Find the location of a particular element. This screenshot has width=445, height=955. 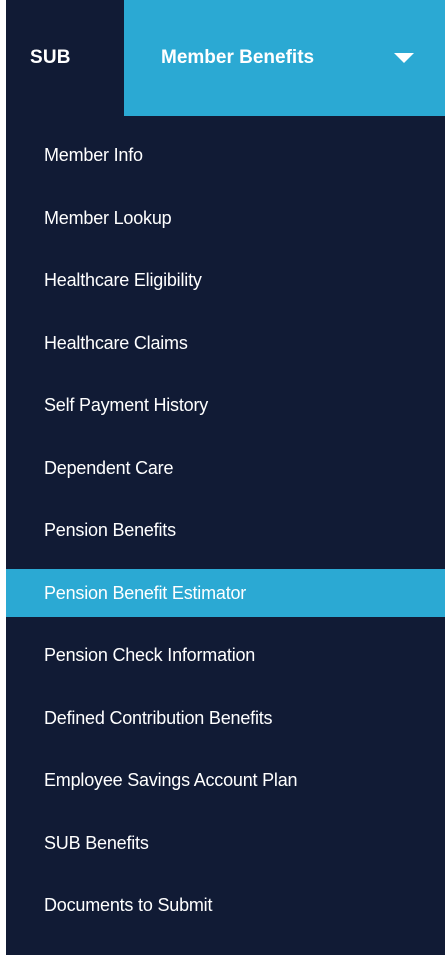

menu-item-label: Healthcare Claims is located at coordinates (116, 342).